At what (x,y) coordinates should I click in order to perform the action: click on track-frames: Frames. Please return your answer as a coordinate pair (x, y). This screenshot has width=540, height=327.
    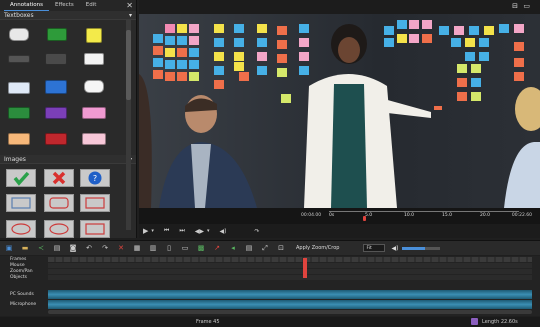
    Looking at the image, I should click on (270, 259).